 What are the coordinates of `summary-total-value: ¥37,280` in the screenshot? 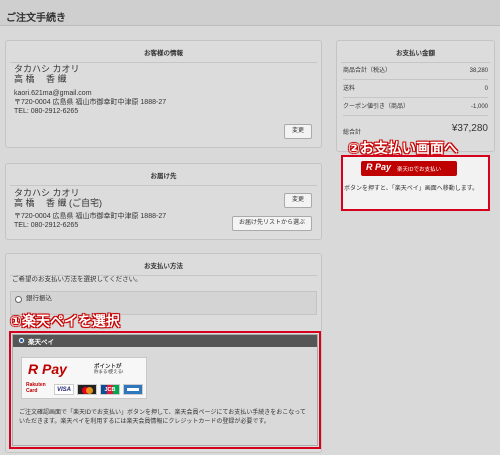 It's located at (469, 128).